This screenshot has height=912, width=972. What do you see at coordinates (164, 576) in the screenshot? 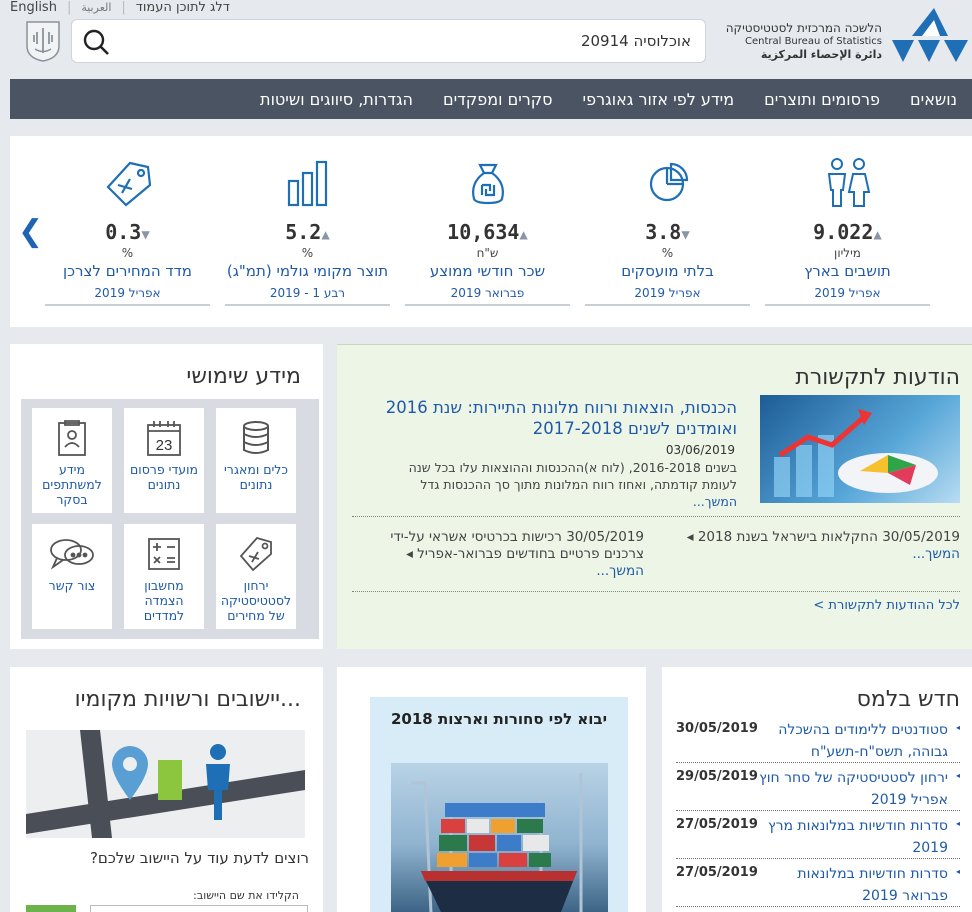
I see `tile-index-calculator: מחשבון הצמדה למדדים` at bounding box center [164, 576].